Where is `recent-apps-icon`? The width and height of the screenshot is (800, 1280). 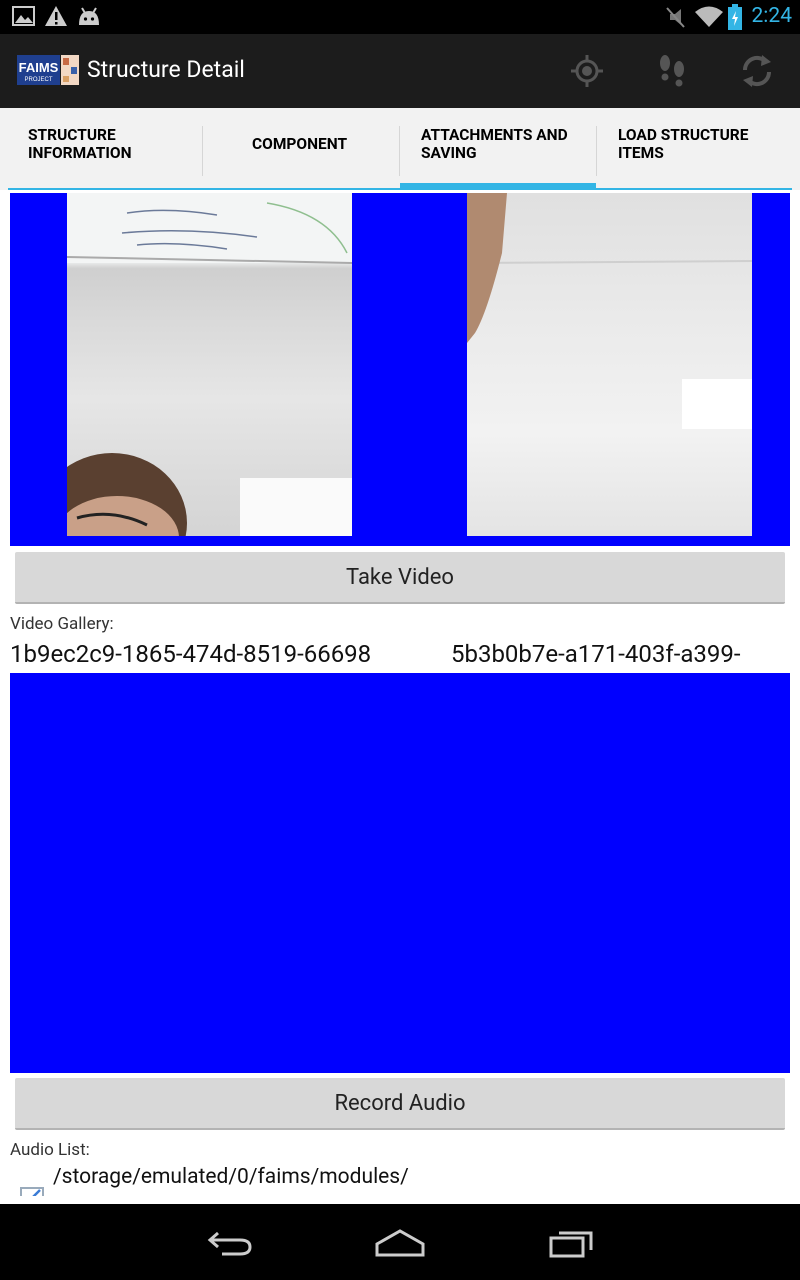
recent-apps-icon is located at coordinates (572, 1243).